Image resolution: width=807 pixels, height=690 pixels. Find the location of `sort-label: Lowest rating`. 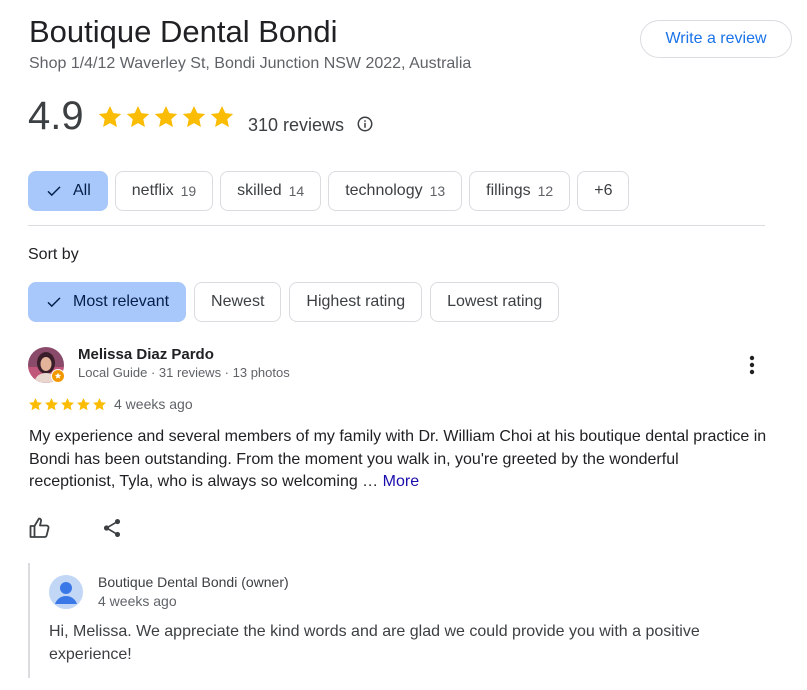

sort-label: Lowest rating is located at coordinates (495, 301).